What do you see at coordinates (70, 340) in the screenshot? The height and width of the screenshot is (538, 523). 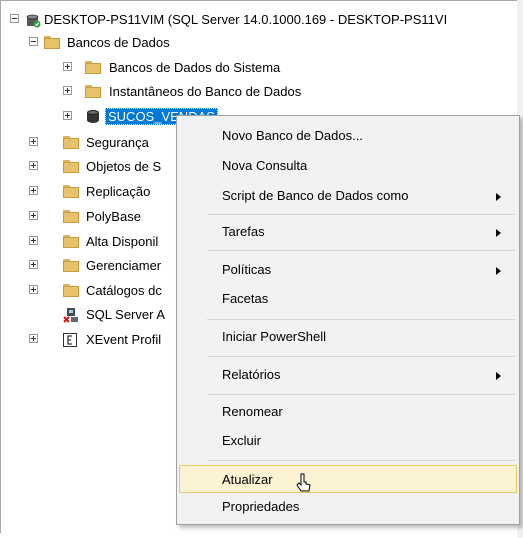 I see `xevent-icon` at bounding box center [70, 340].